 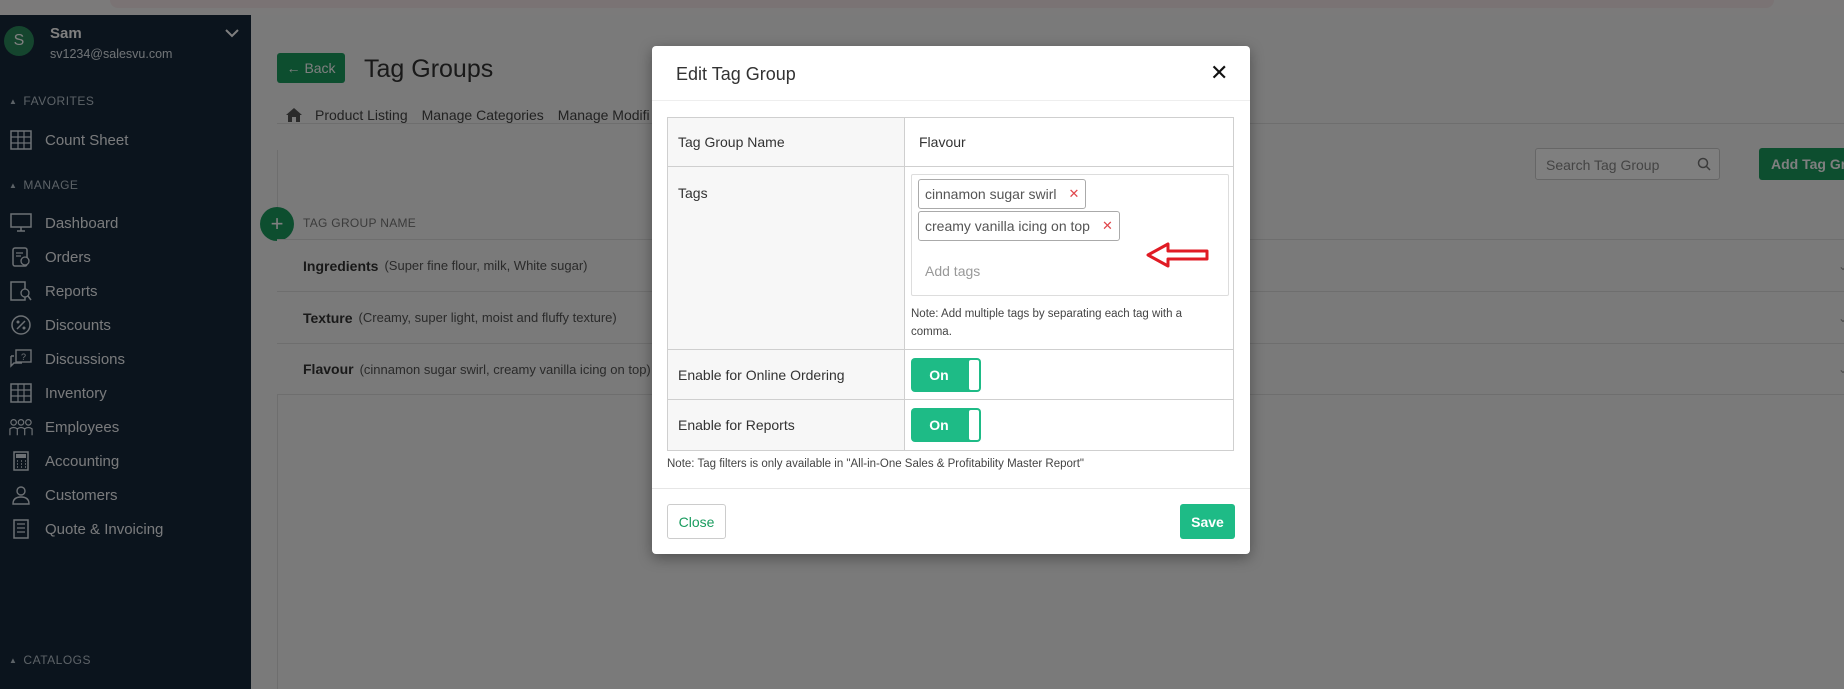 I want to click on form-row-name: Tag Group Name Flavour, so click(x=950, y=142).